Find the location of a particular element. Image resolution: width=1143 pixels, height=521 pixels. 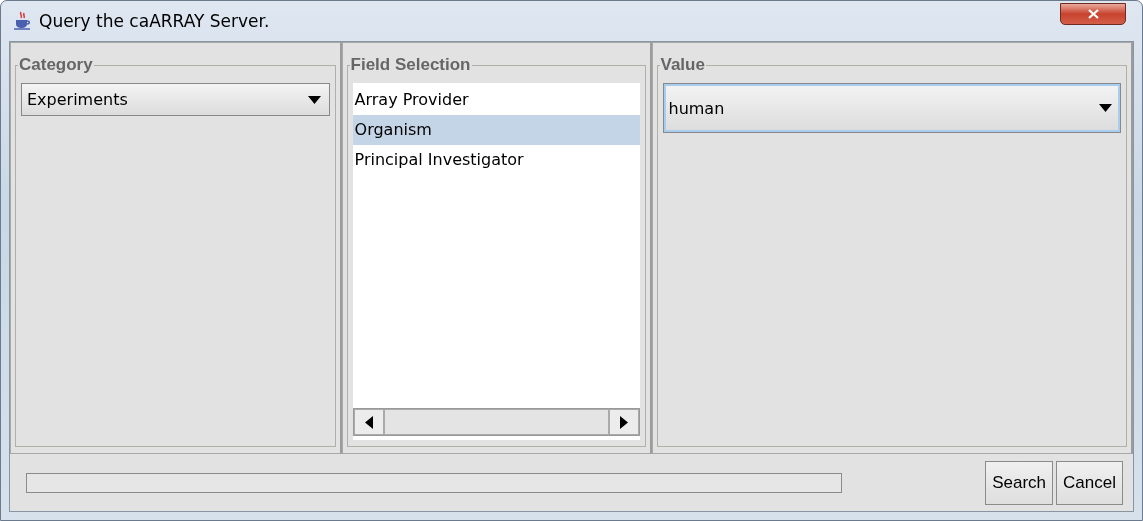

list-item: Organism is located at coordinates (496, 130).